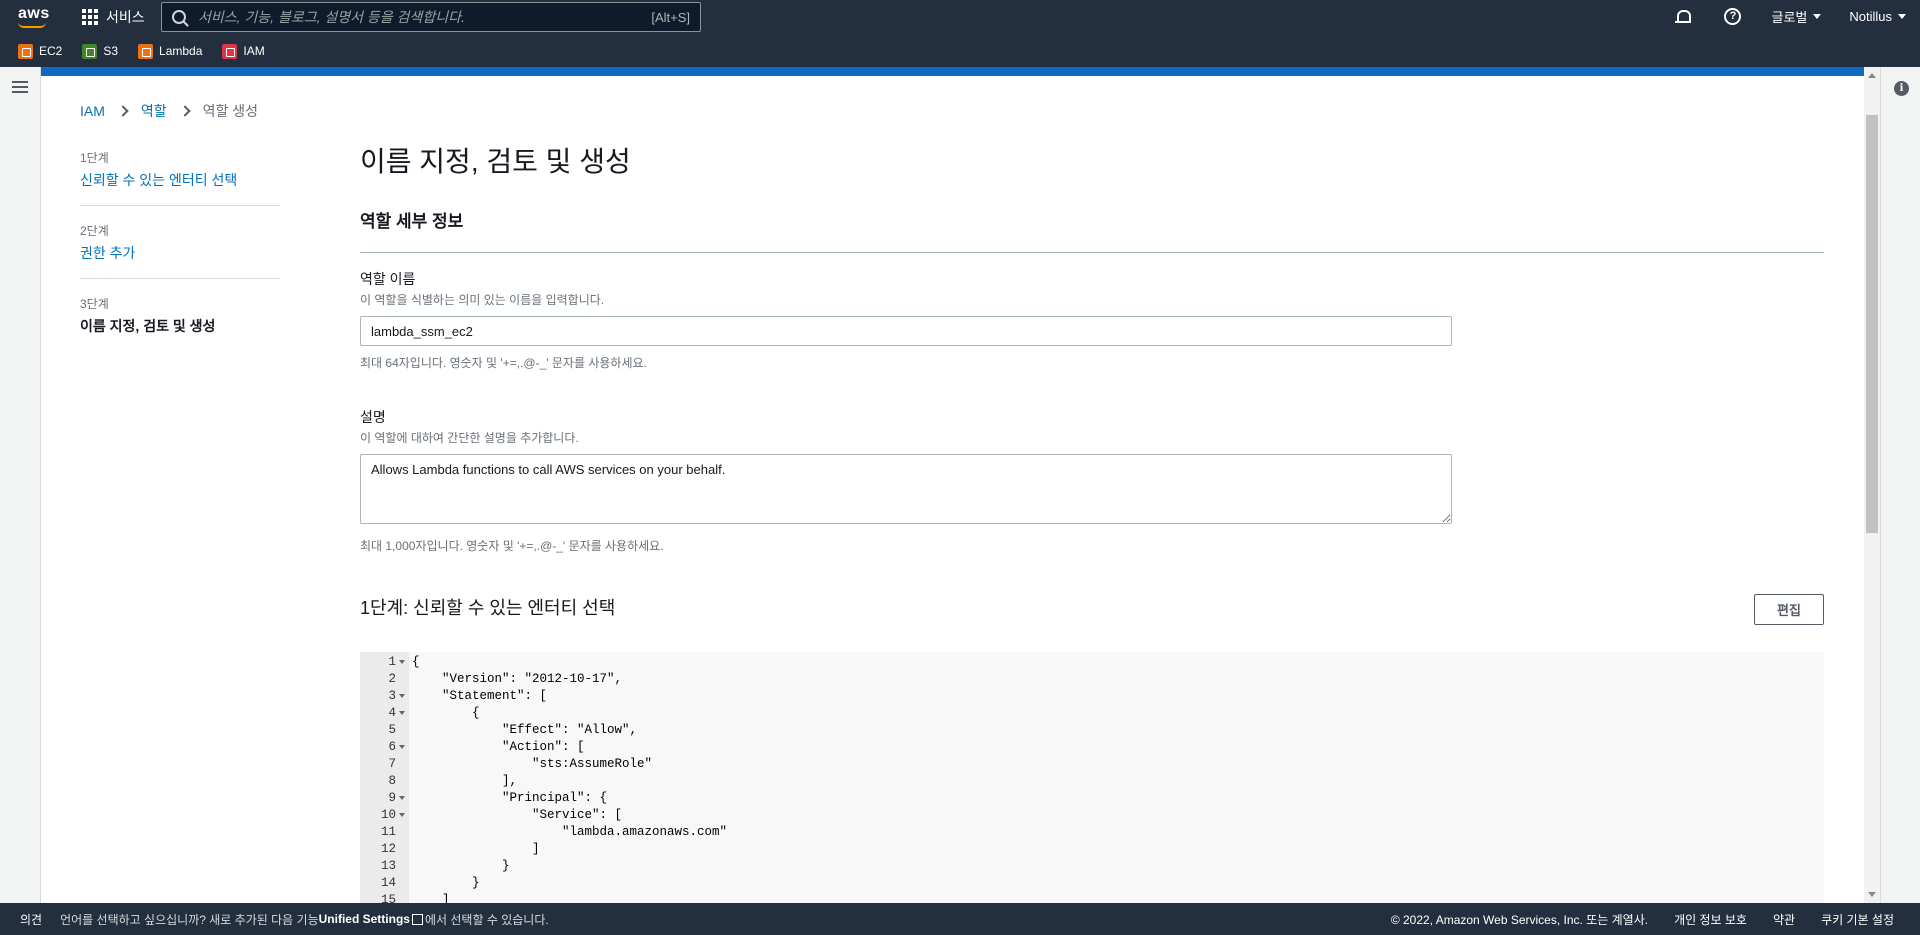 The width and height of the screenshot is (1920, 935). I want to click on role-name-description: 이 역할을 식별하는 의미 있는 이름을 입력합니다., so click(482, 300).